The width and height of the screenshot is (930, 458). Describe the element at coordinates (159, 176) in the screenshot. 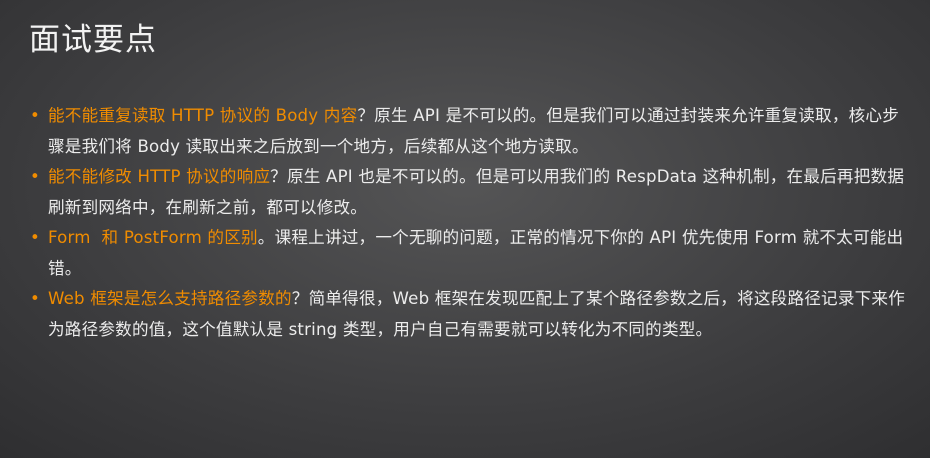

I see `item-highlight: 能不能修改 HTTP 协议的响应` at that location.